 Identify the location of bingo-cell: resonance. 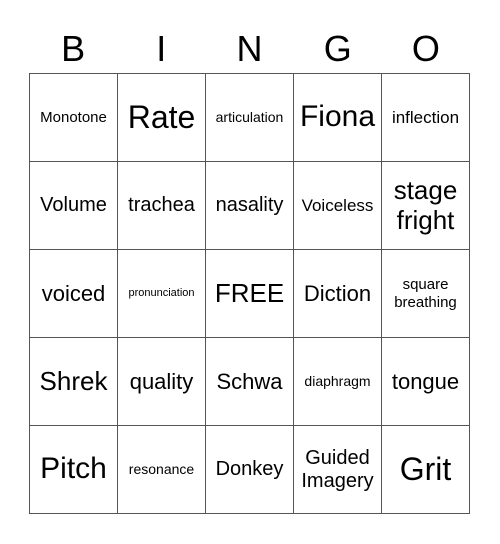
(162, 470).